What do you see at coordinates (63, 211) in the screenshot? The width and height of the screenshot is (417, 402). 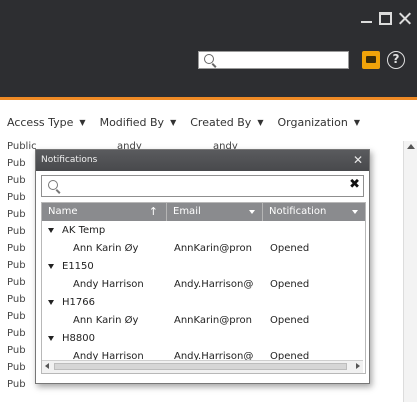 I see `column-label: Name` at bounding box center [63, 211].